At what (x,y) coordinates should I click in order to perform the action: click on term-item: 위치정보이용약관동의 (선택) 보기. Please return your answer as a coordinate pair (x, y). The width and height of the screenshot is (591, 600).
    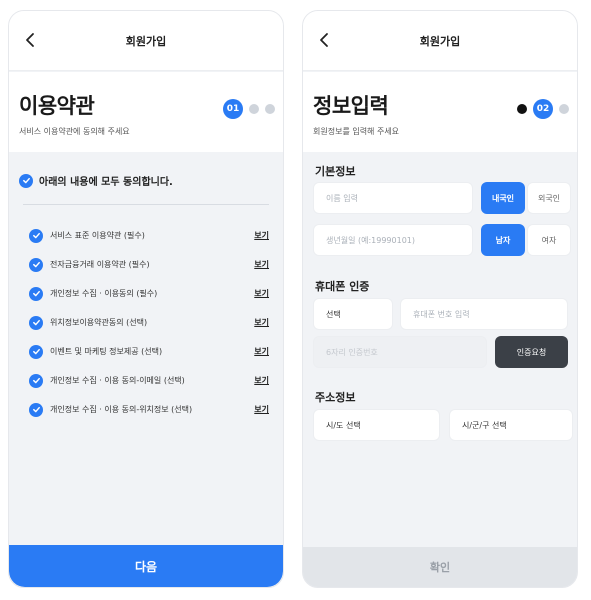
    Looking at the image, I should click on (149, 322).